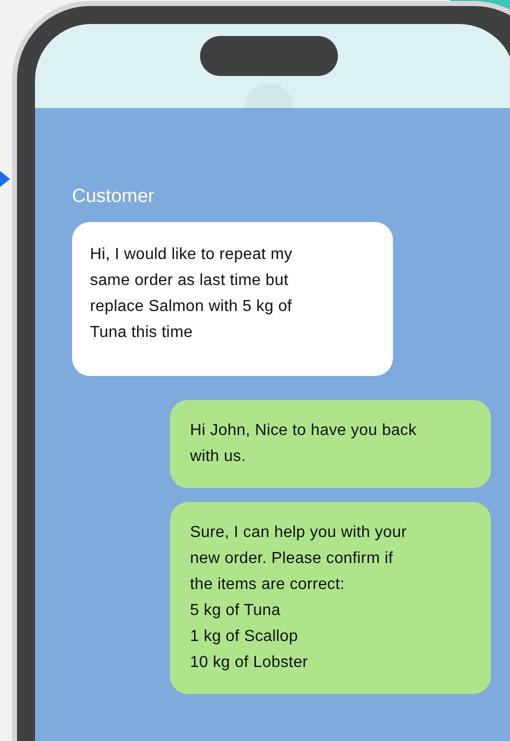 The width and height of the screenshot is (510, 741). Describe the element at coordinates (5, 179) in the screenshot. I see `arrow-icon` at that location.